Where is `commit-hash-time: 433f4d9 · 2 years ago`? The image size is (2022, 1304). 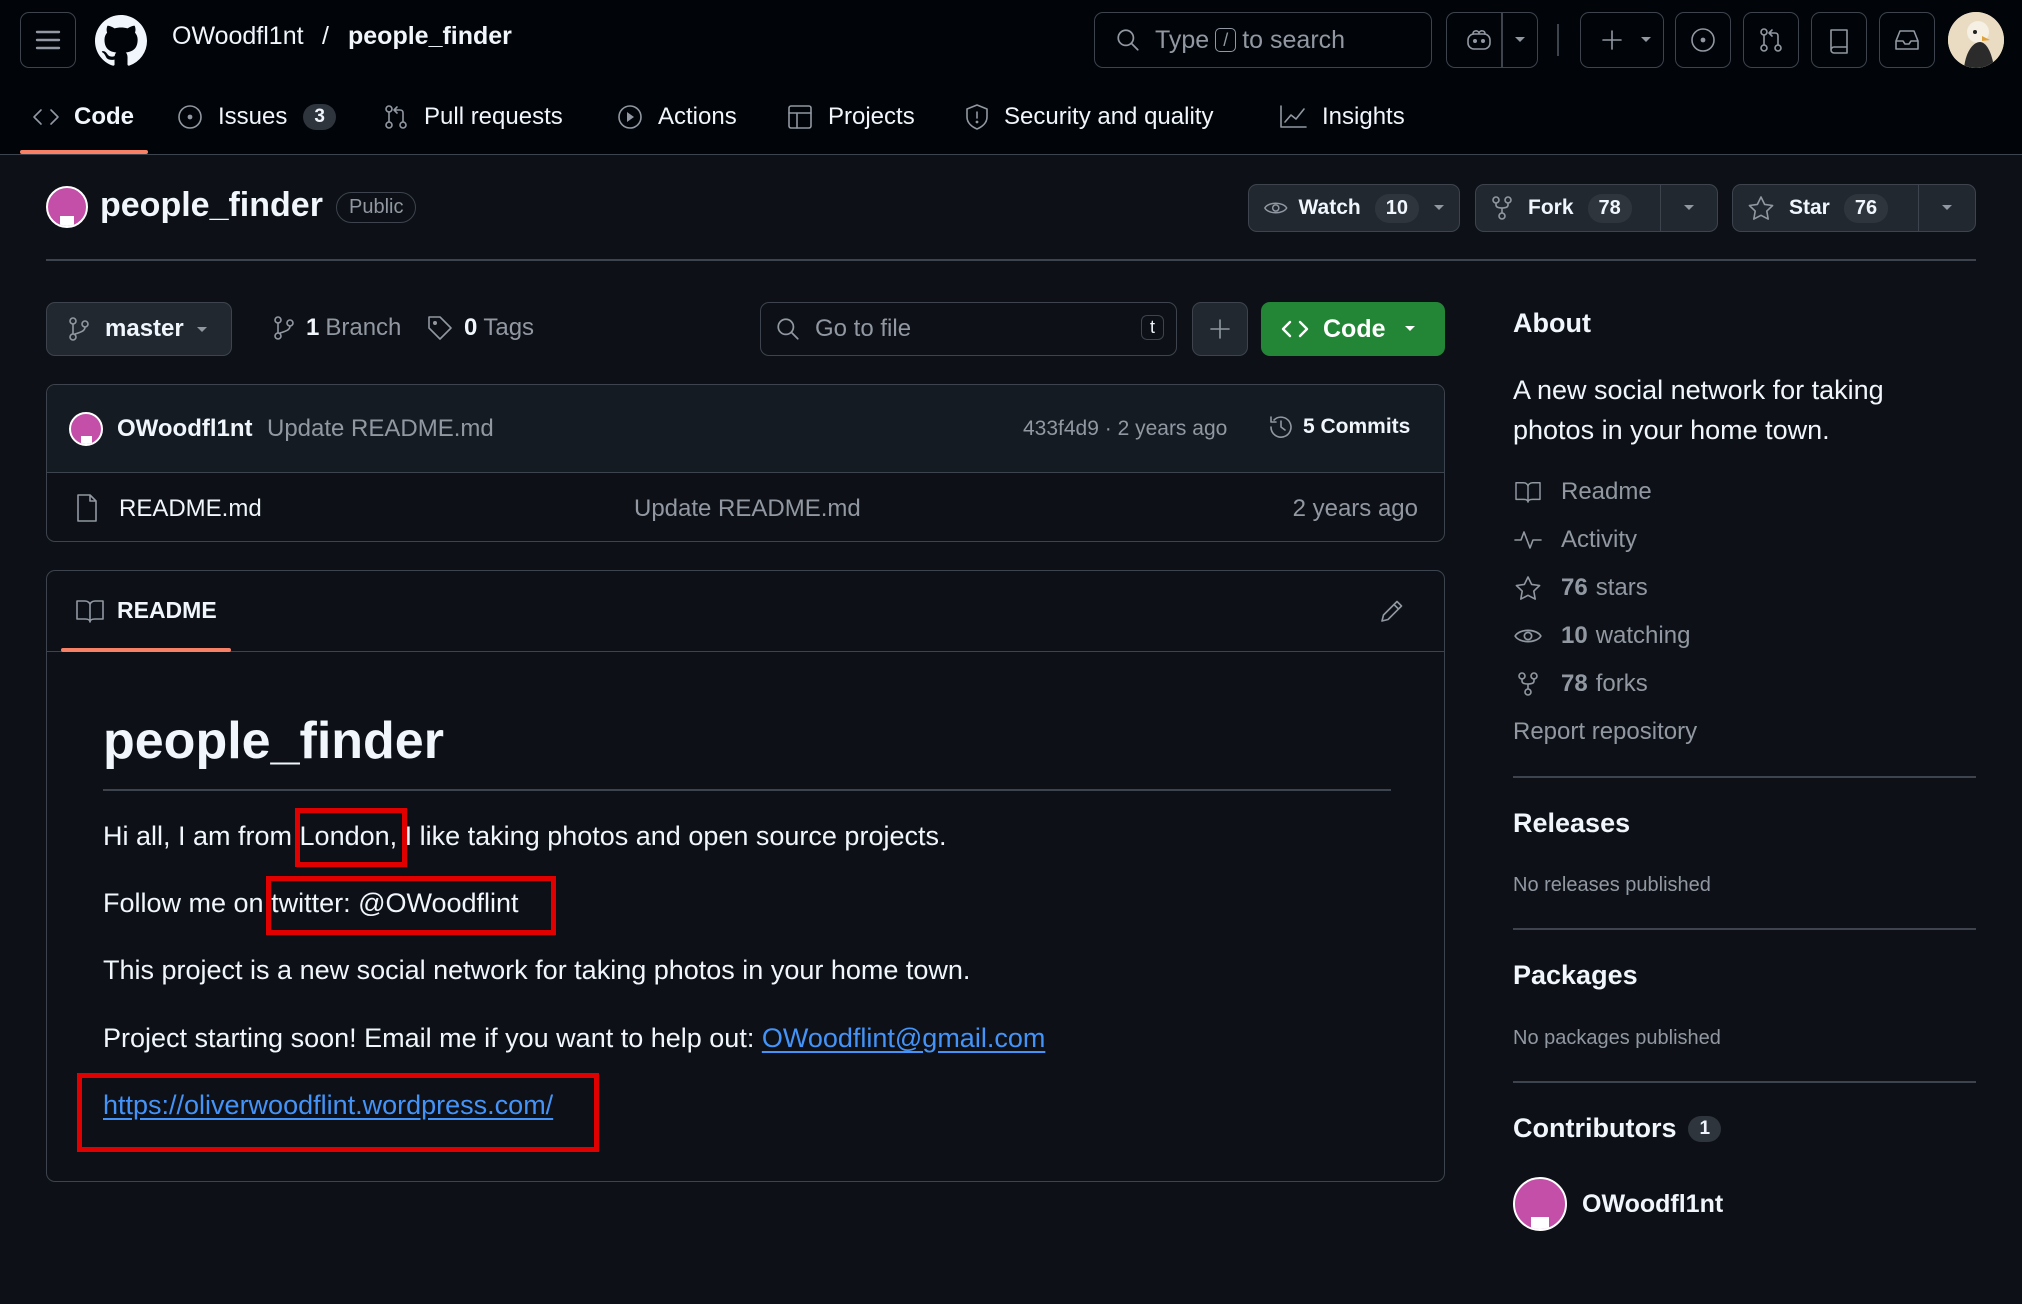 commit-hash-time: 433f4d9 · 2 years ago is located at coordinates (1125, 429).